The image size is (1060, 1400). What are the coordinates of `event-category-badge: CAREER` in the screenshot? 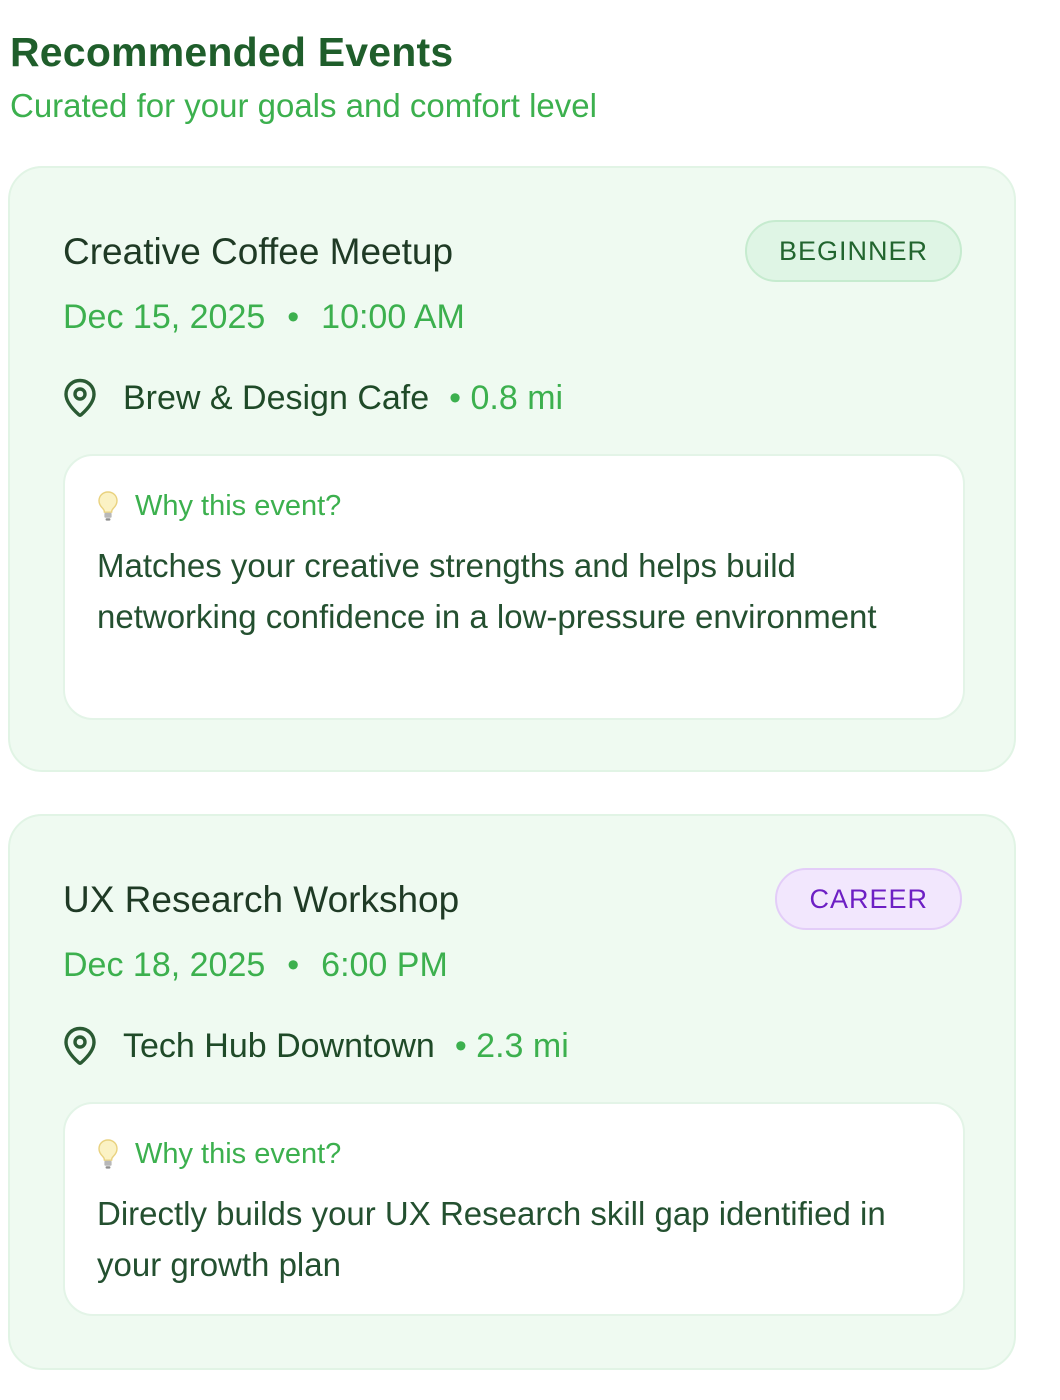 It's located at (868, 899).